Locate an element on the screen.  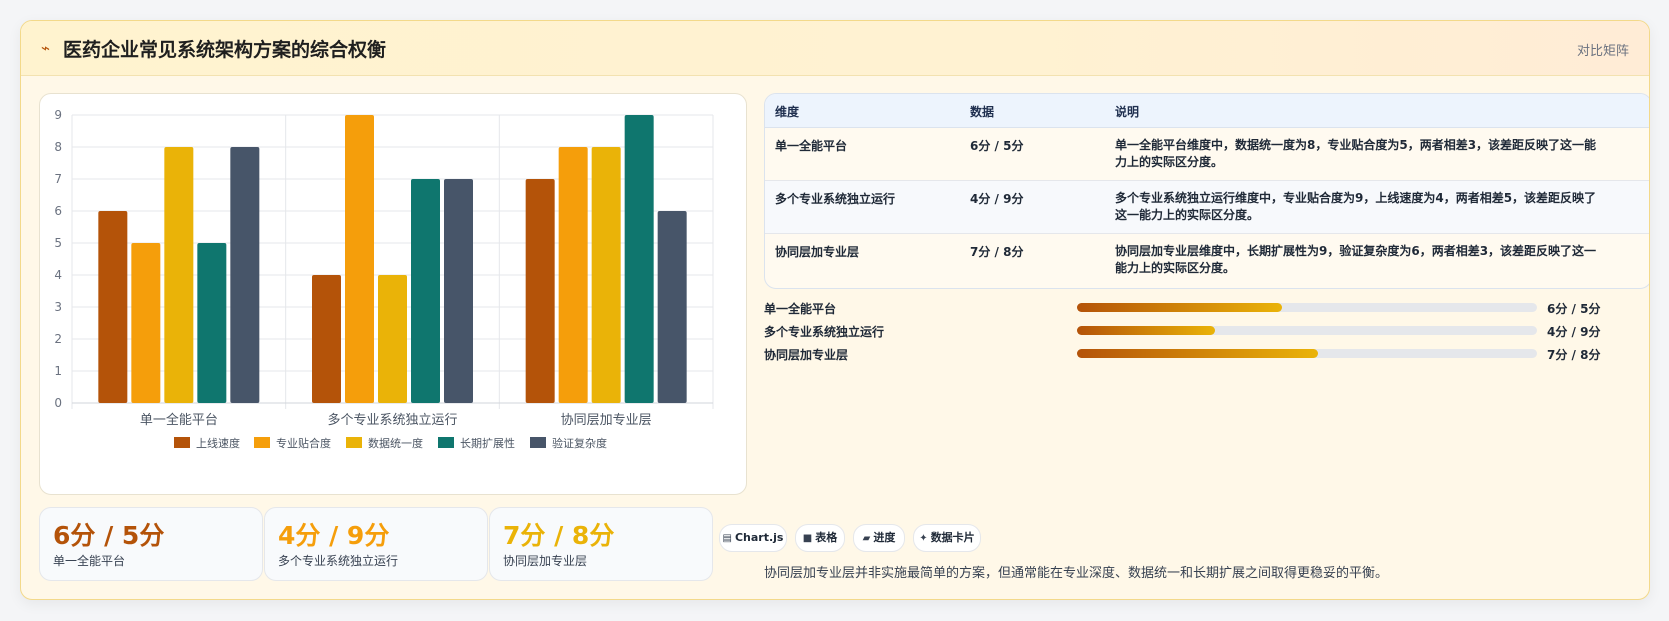
cell-dimension: 单一全能平台 is located at coordinates (811, 146).